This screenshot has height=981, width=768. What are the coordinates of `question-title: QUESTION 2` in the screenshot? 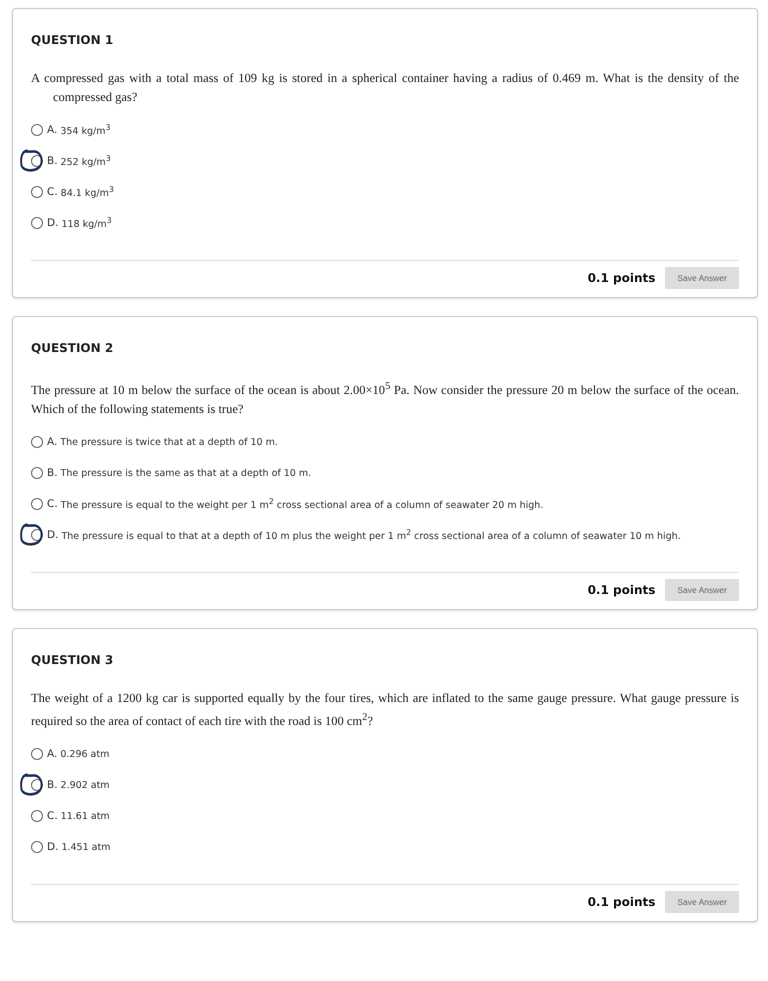 It's located at (72, 348).